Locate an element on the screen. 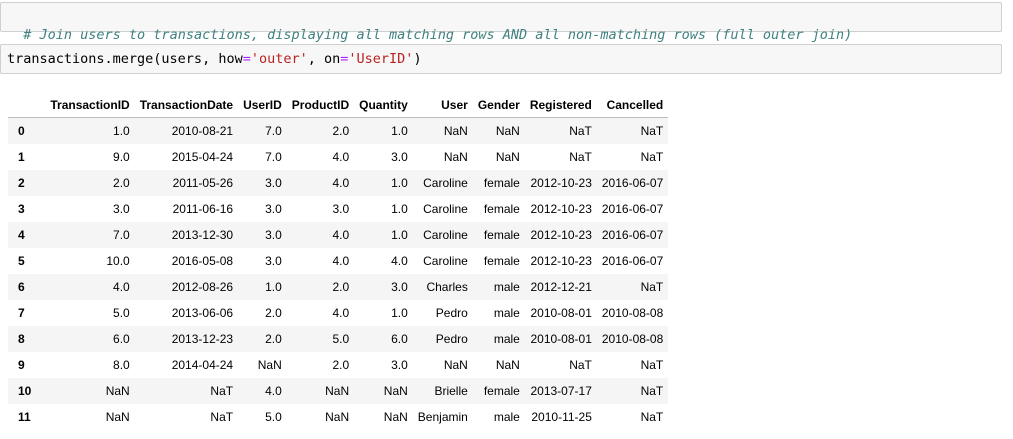 This screenshot has width=1013, height=439. table-row: 9 8.0 2014-04-24 NaN 2.0 3.0 NaN NaN NaT NaT is located at coordinates (338, 365).